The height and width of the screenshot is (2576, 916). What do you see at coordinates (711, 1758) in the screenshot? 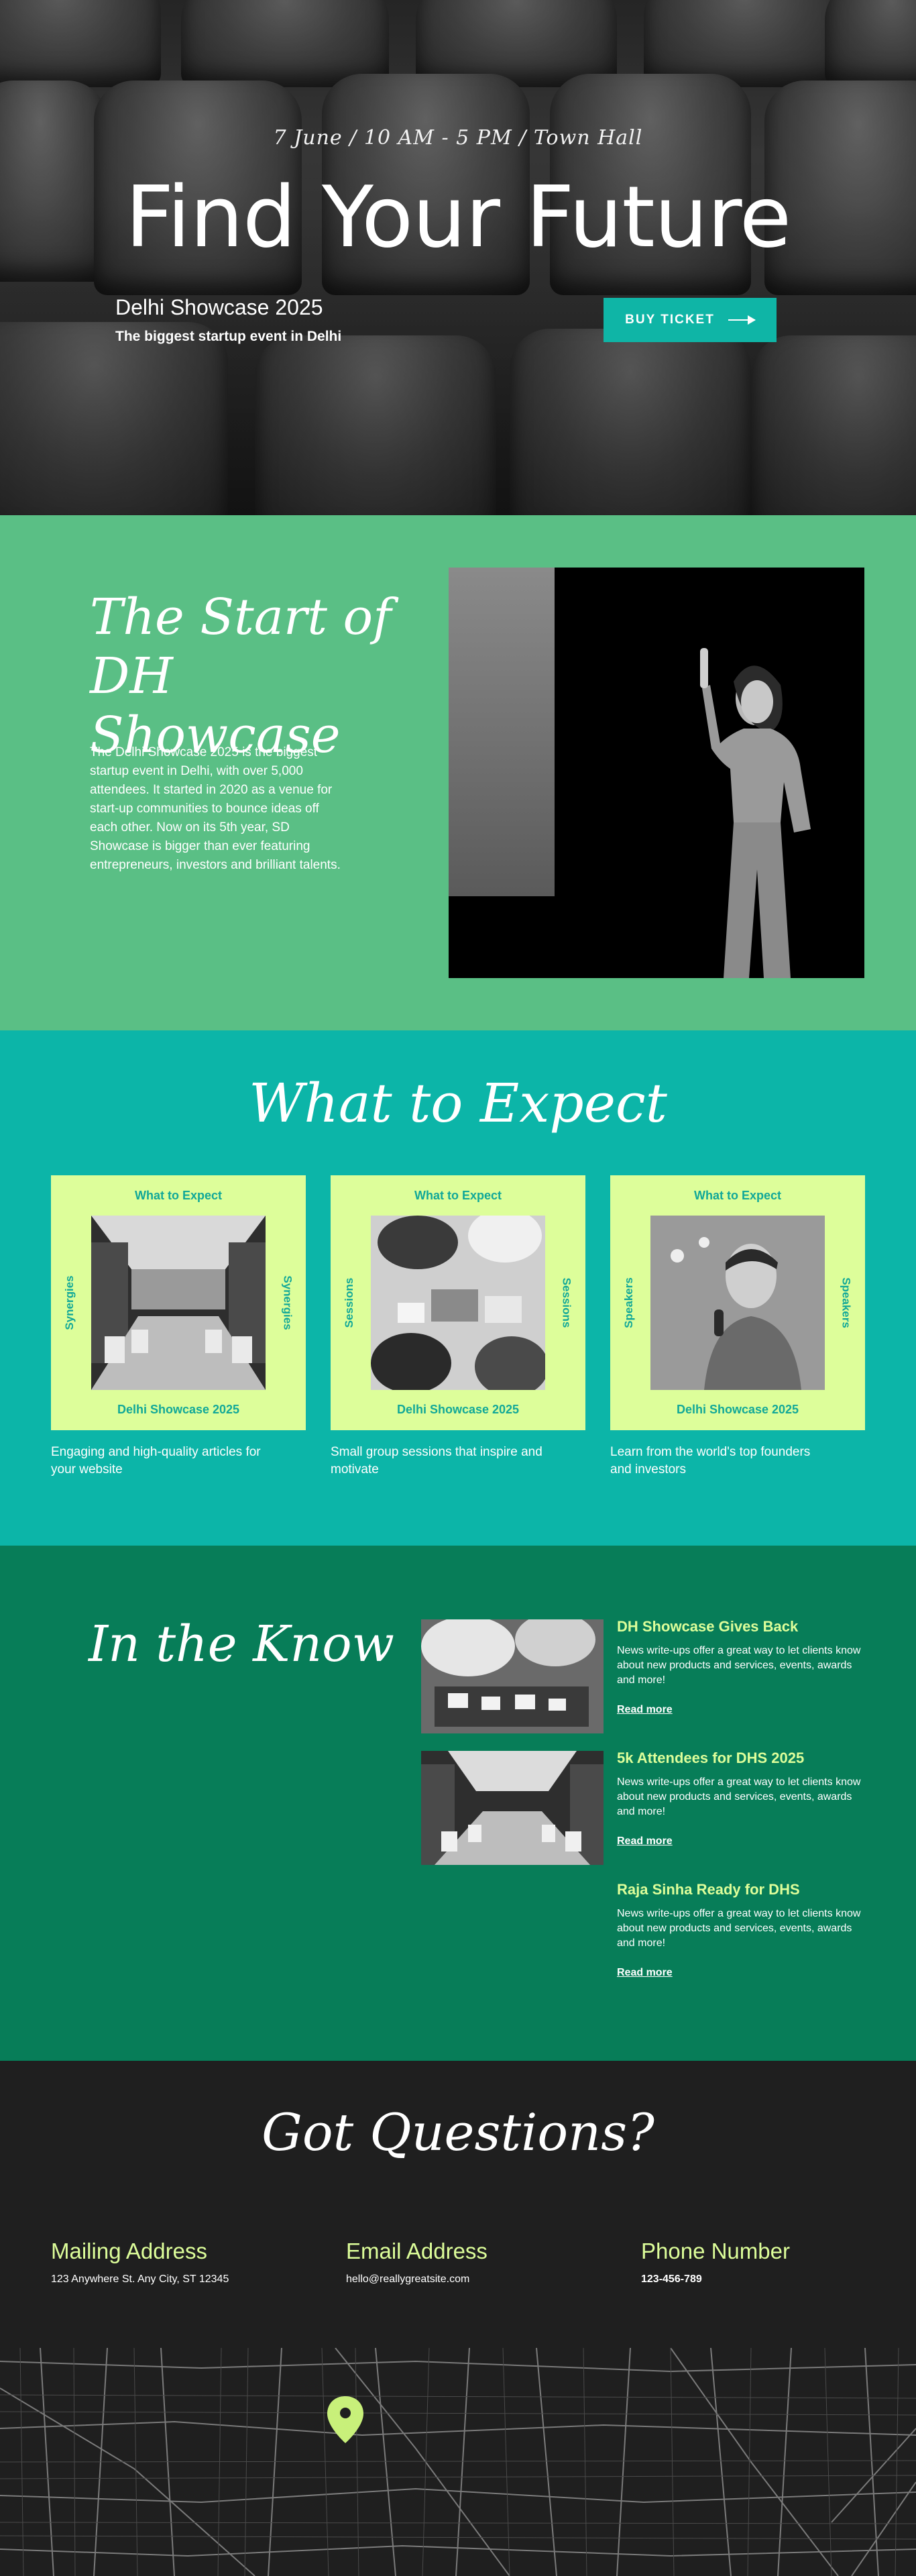
I see `news-headline: 5k Attendees for DHS 2025` at bounding box center [711, 1758].